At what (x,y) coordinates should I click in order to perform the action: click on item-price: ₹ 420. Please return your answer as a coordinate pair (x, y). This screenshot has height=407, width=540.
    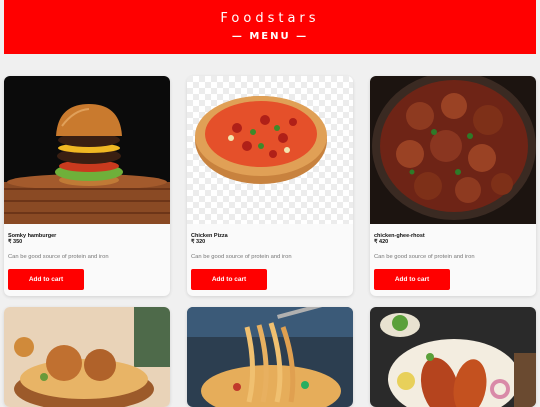
    Looking at the image, I should click on (381, 242).